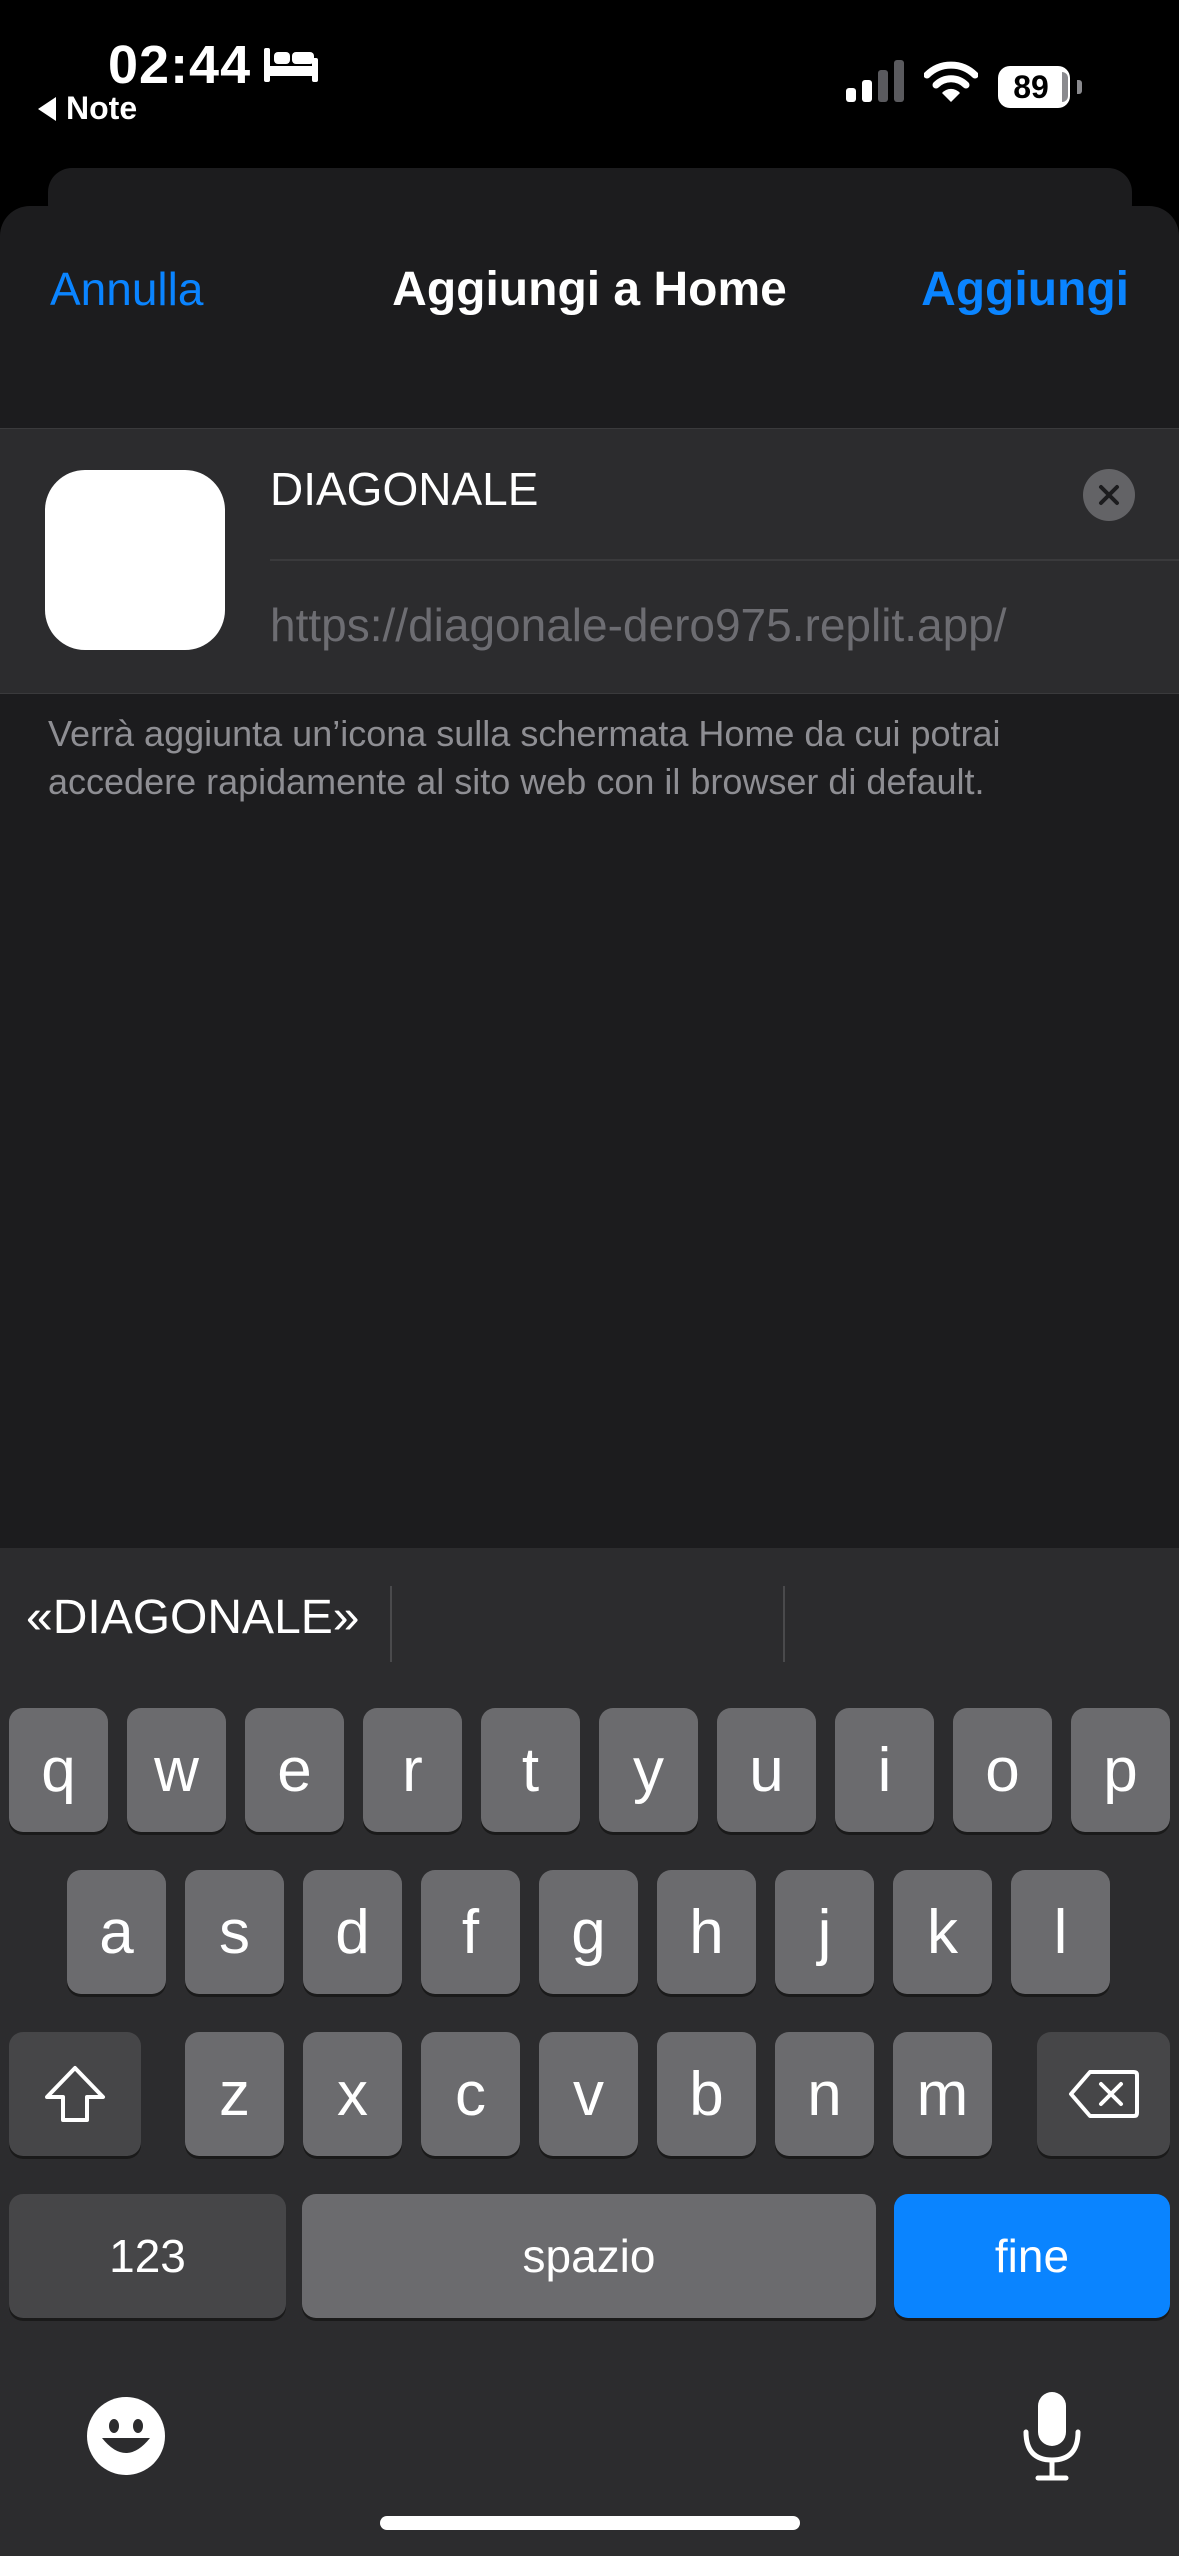 The width and height of the screenshot is (1179, 2556). Describe the element at coordinates (192, 1617) in the screenshot. I see `suggestion-1: «DIAGONALE»` at that location.